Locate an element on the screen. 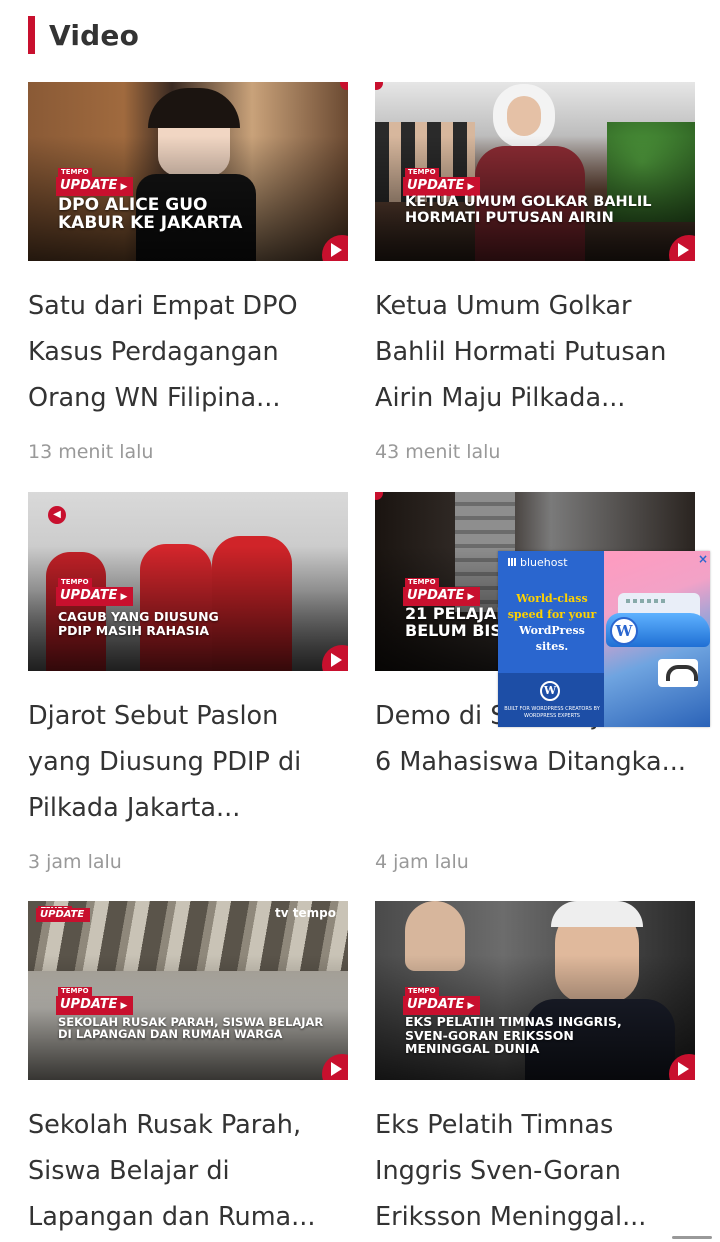  thumbnail-face is located at coordinates (524, 116).